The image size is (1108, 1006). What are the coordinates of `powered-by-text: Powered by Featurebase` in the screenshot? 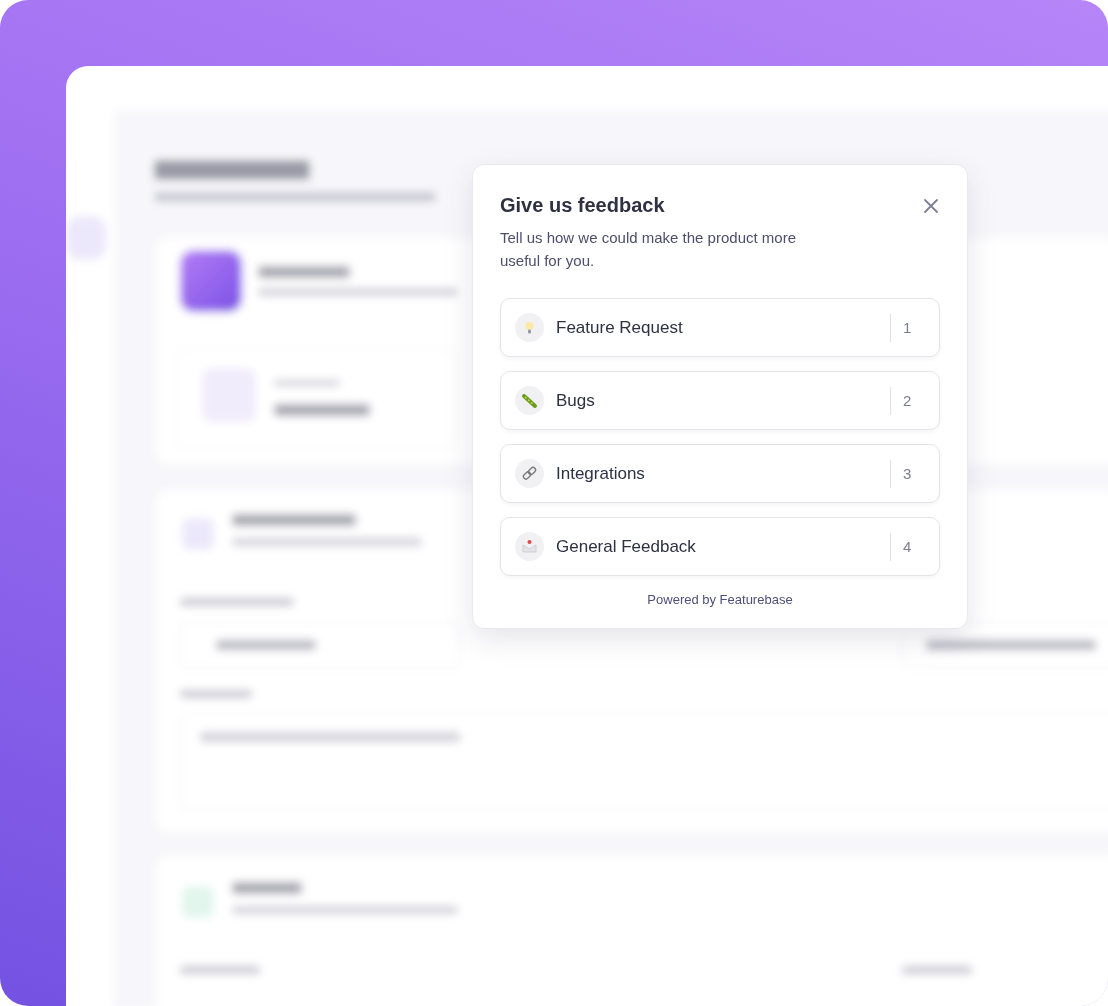 It's located at (720, 600).